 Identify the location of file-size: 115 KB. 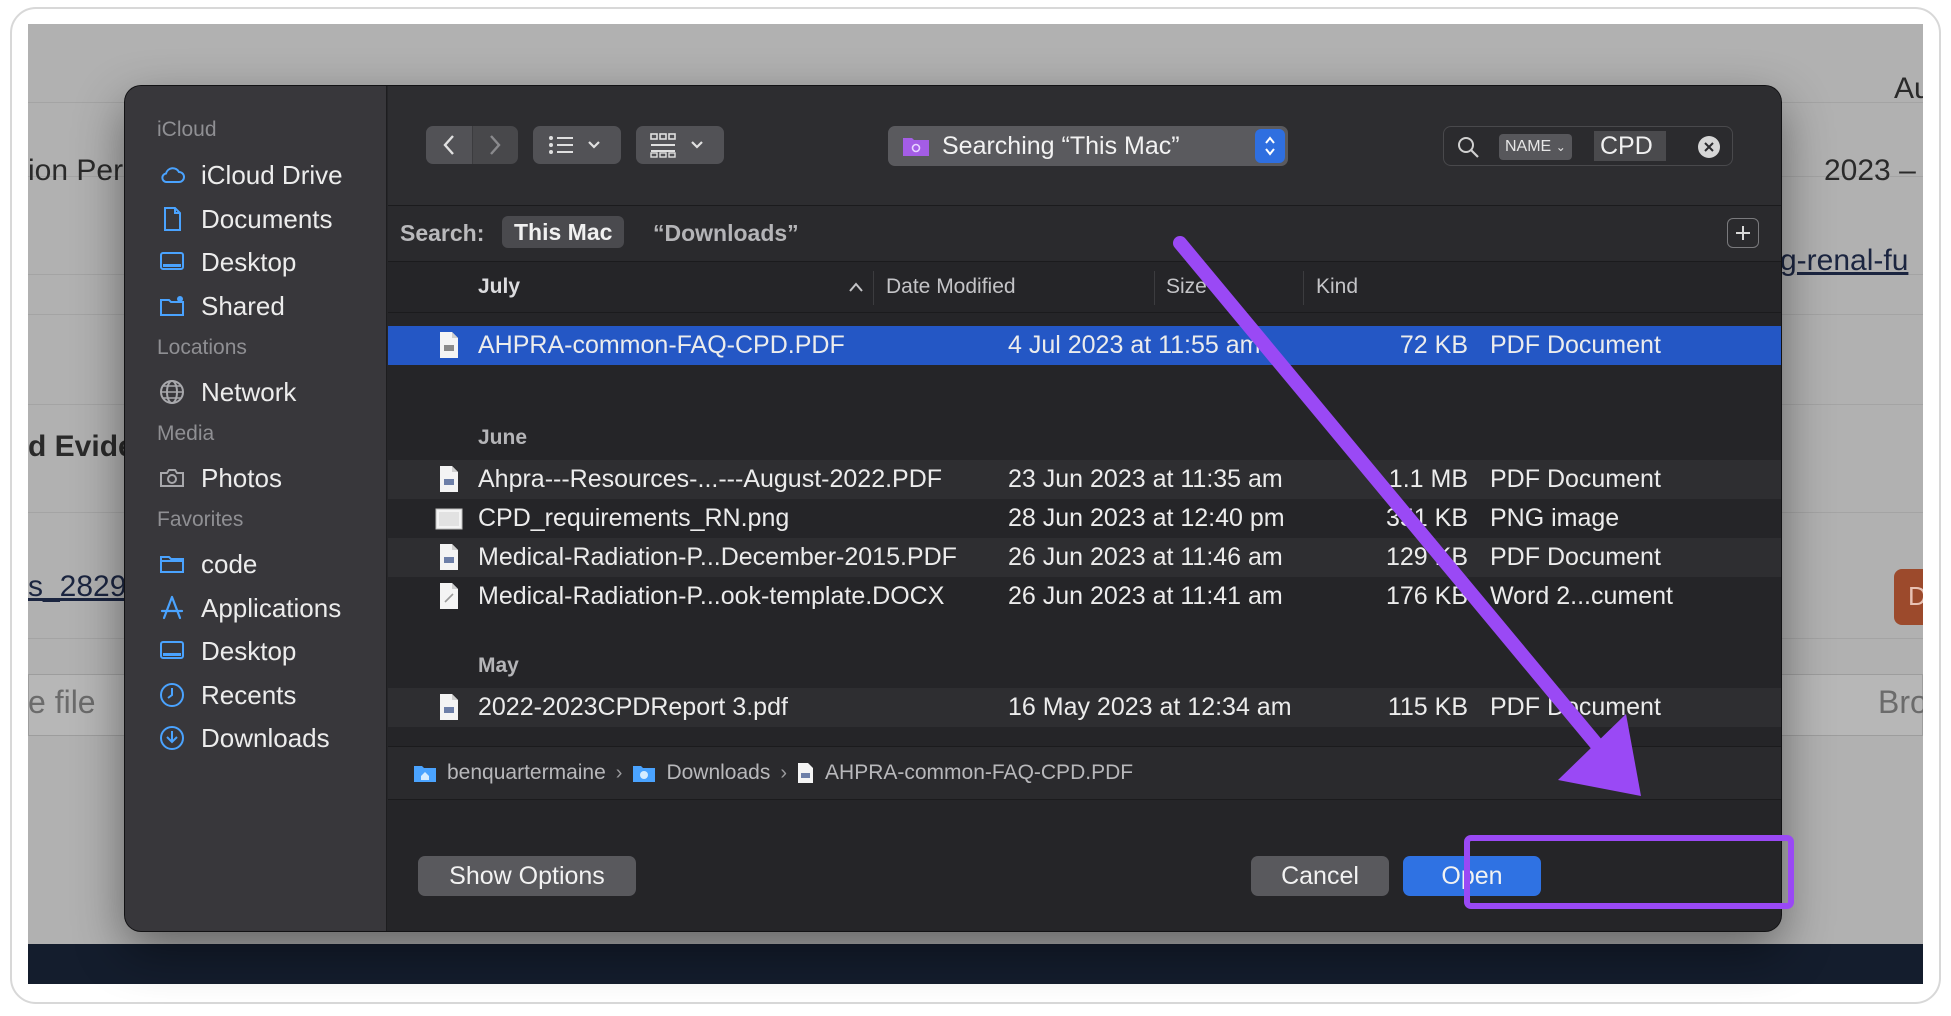
(1427, 707).